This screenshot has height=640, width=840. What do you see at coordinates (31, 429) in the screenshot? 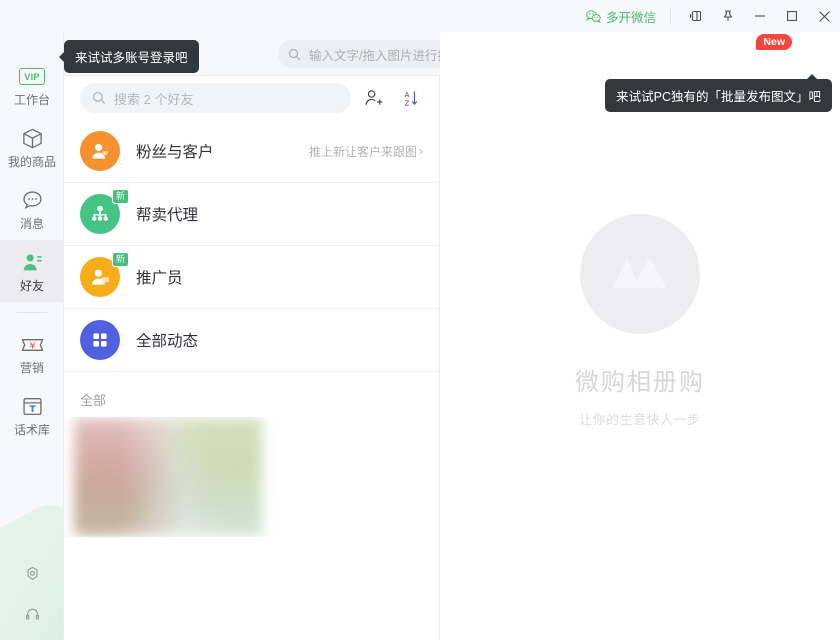
I see `sidebar-label-script-library: 话术库` at bounding box center [31, 429].